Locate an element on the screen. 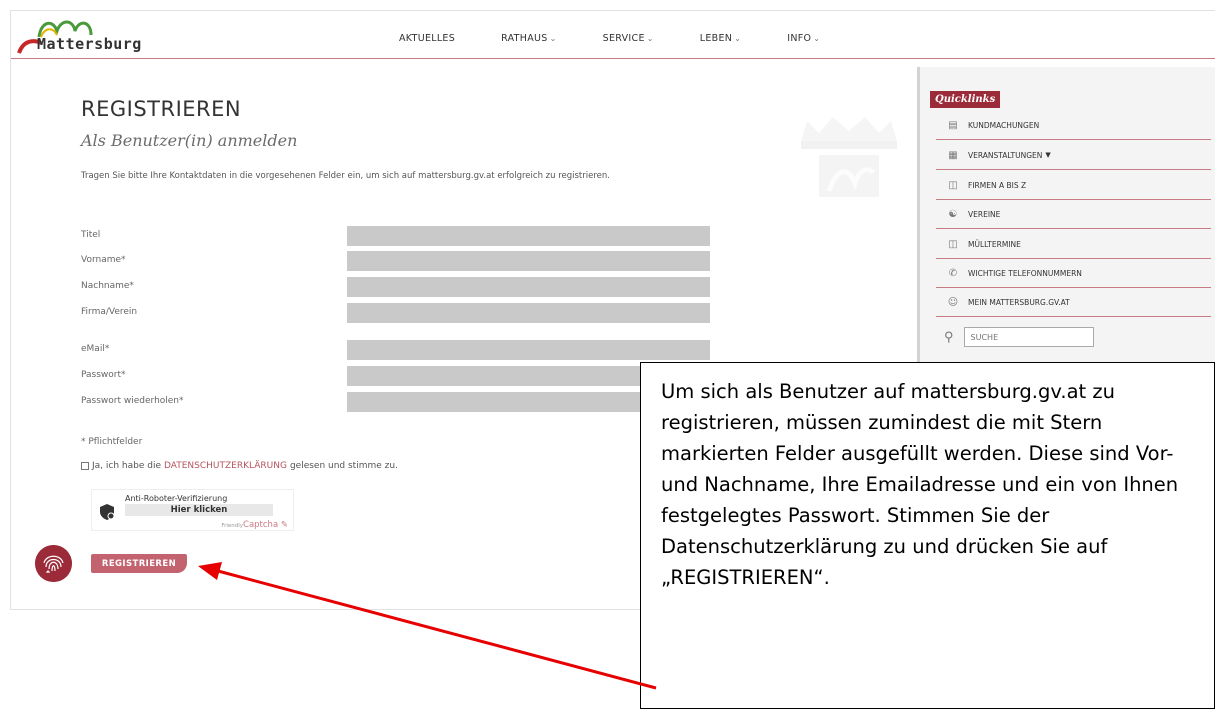 Image resolution: width=1215 pixels, height=709 pixels. quicklink-label: KUNDMACHUNGEN is located at coordinates (1004, 125).